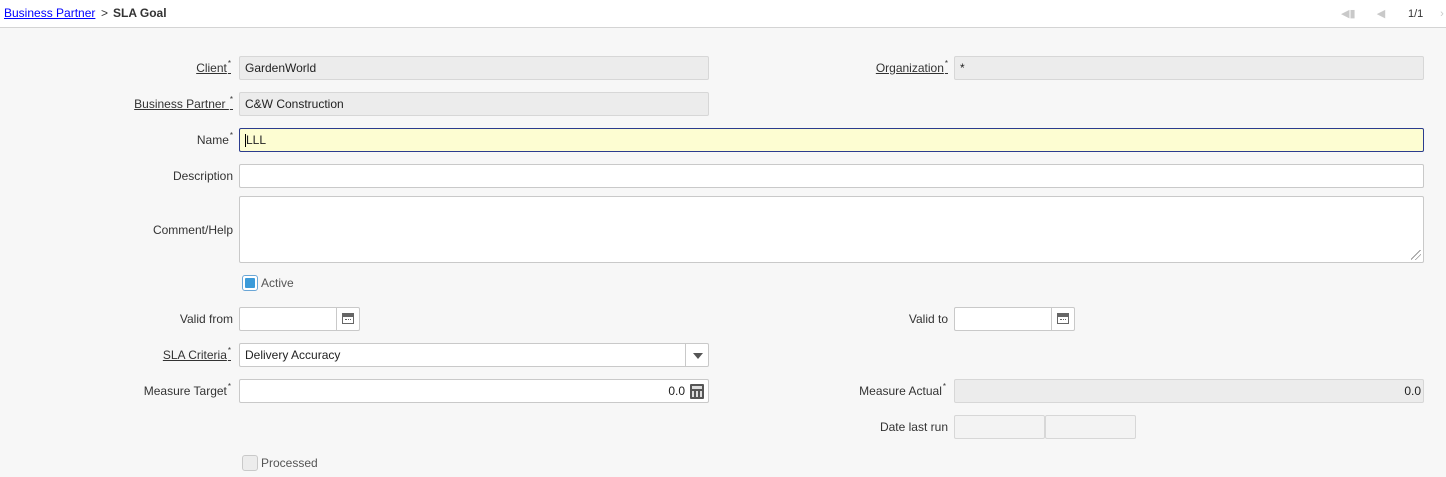 The image size is (1446, 477). I want to click on date-last-run-date-field, so click(999, 427).